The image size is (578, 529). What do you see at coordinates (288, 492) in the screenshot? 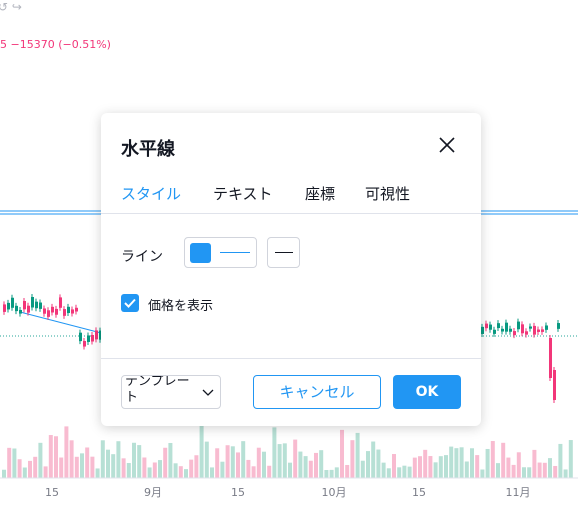
I see `time-axis: 15 9月 15 10月 15 11月` at bounding box center [288, 492].